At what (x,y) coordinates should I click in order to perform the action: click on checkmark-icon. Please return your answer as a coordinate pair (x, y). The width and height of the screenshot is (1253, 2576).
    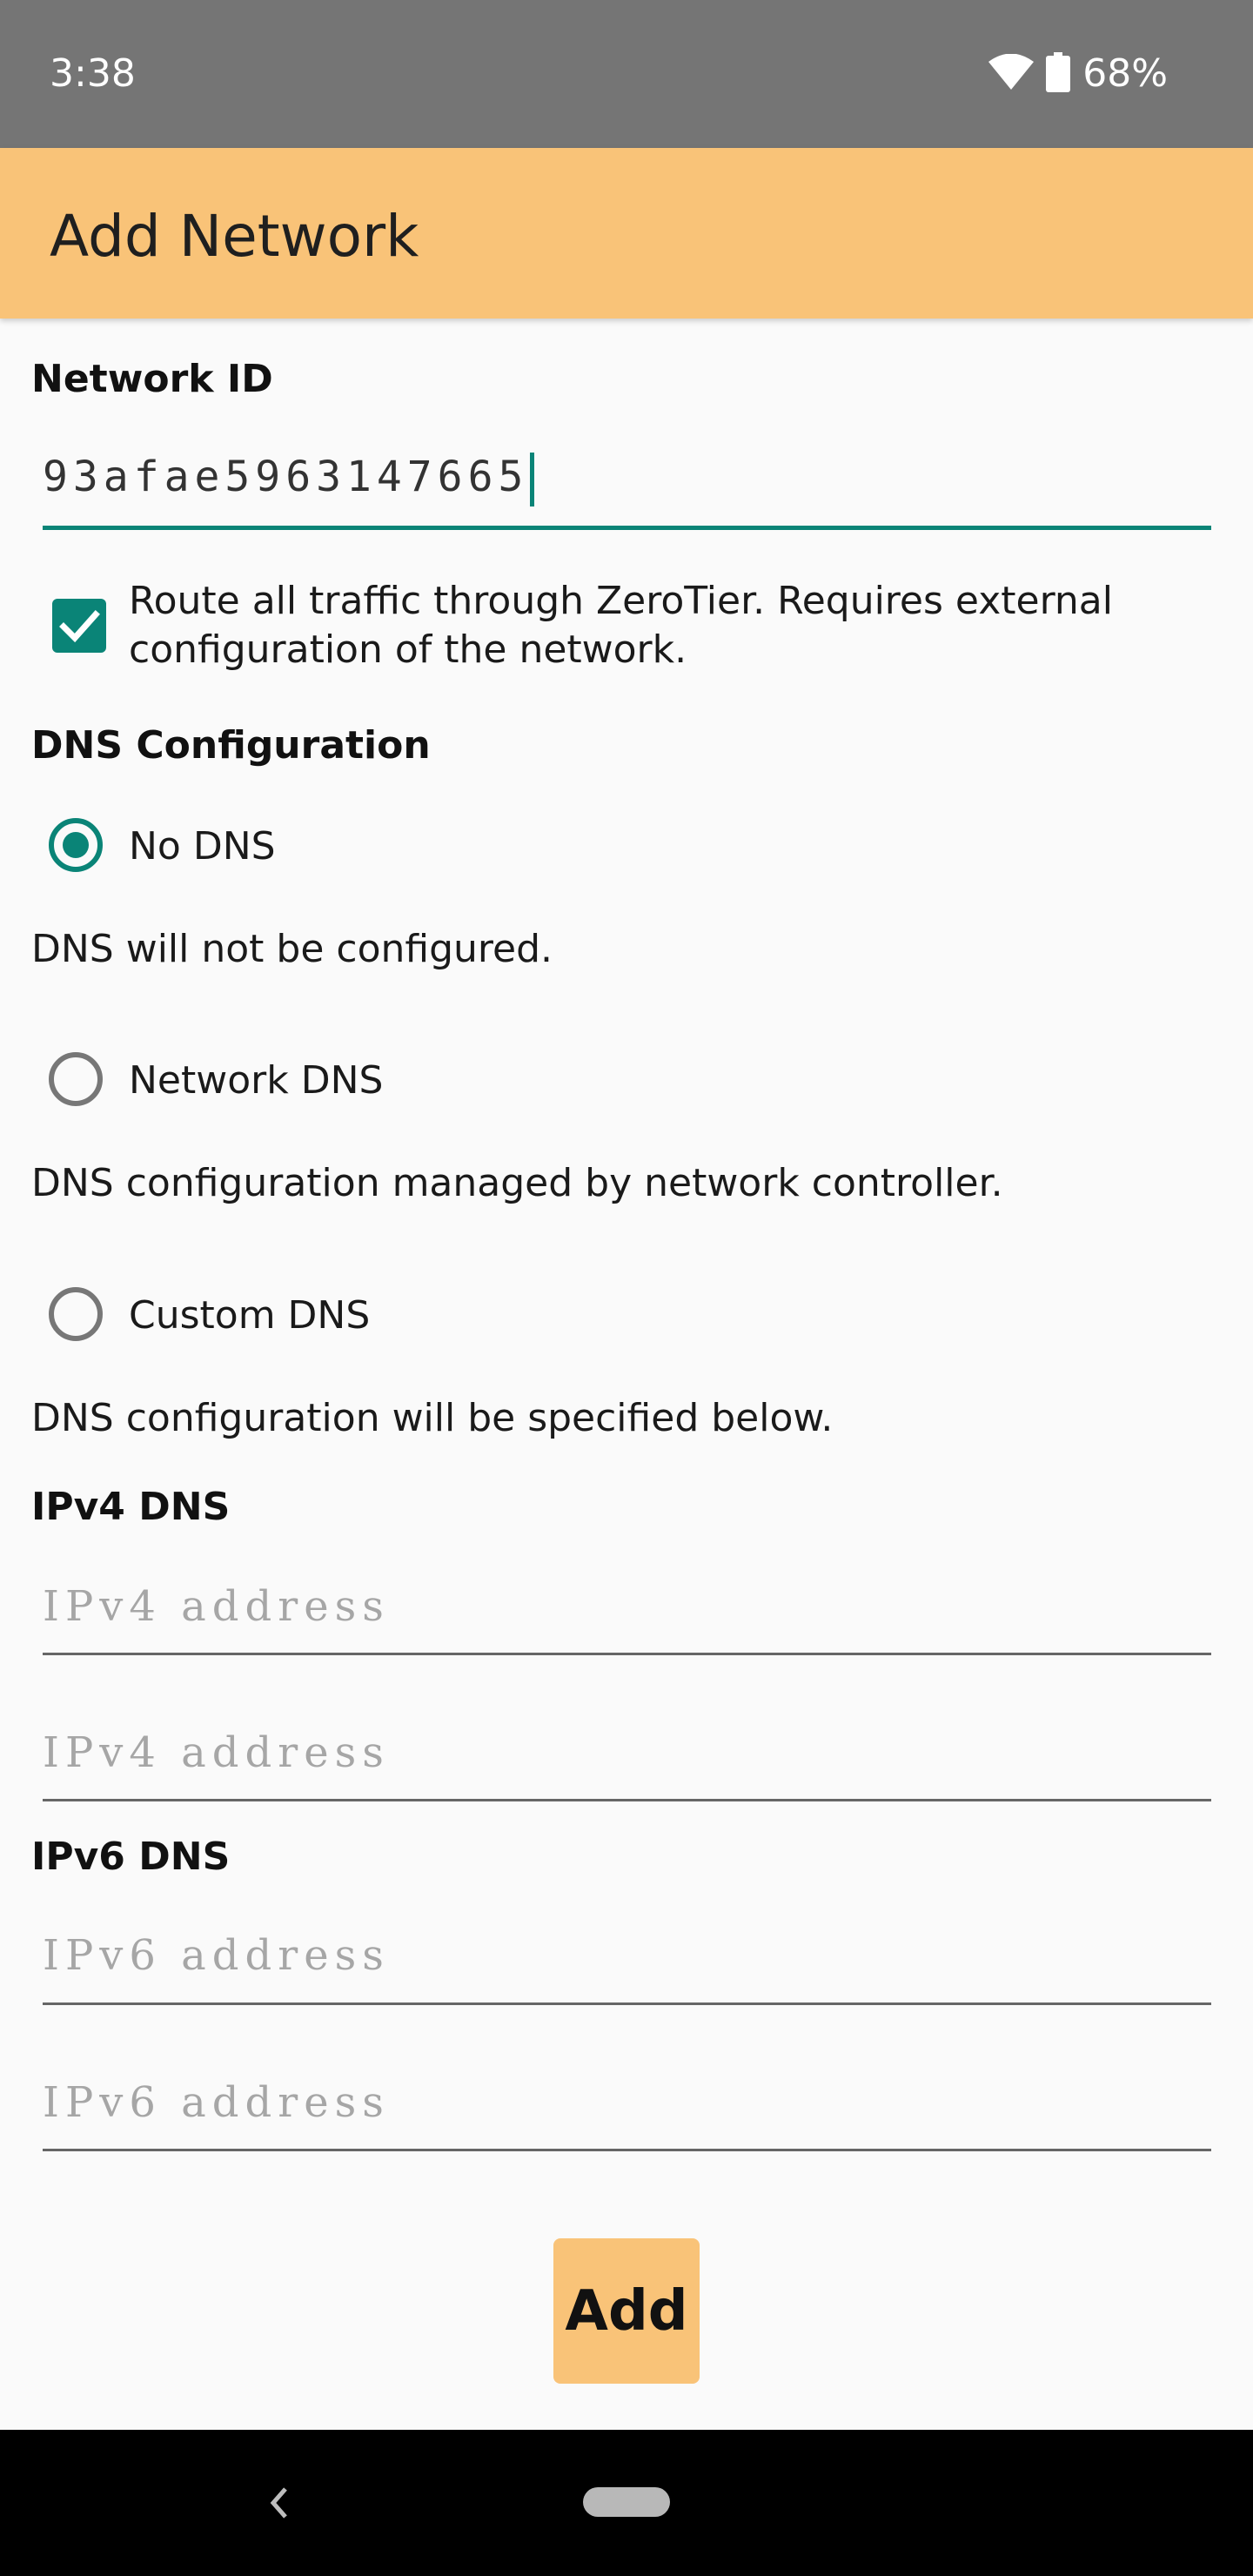
    Looking at the image, I should click on (79, 626).